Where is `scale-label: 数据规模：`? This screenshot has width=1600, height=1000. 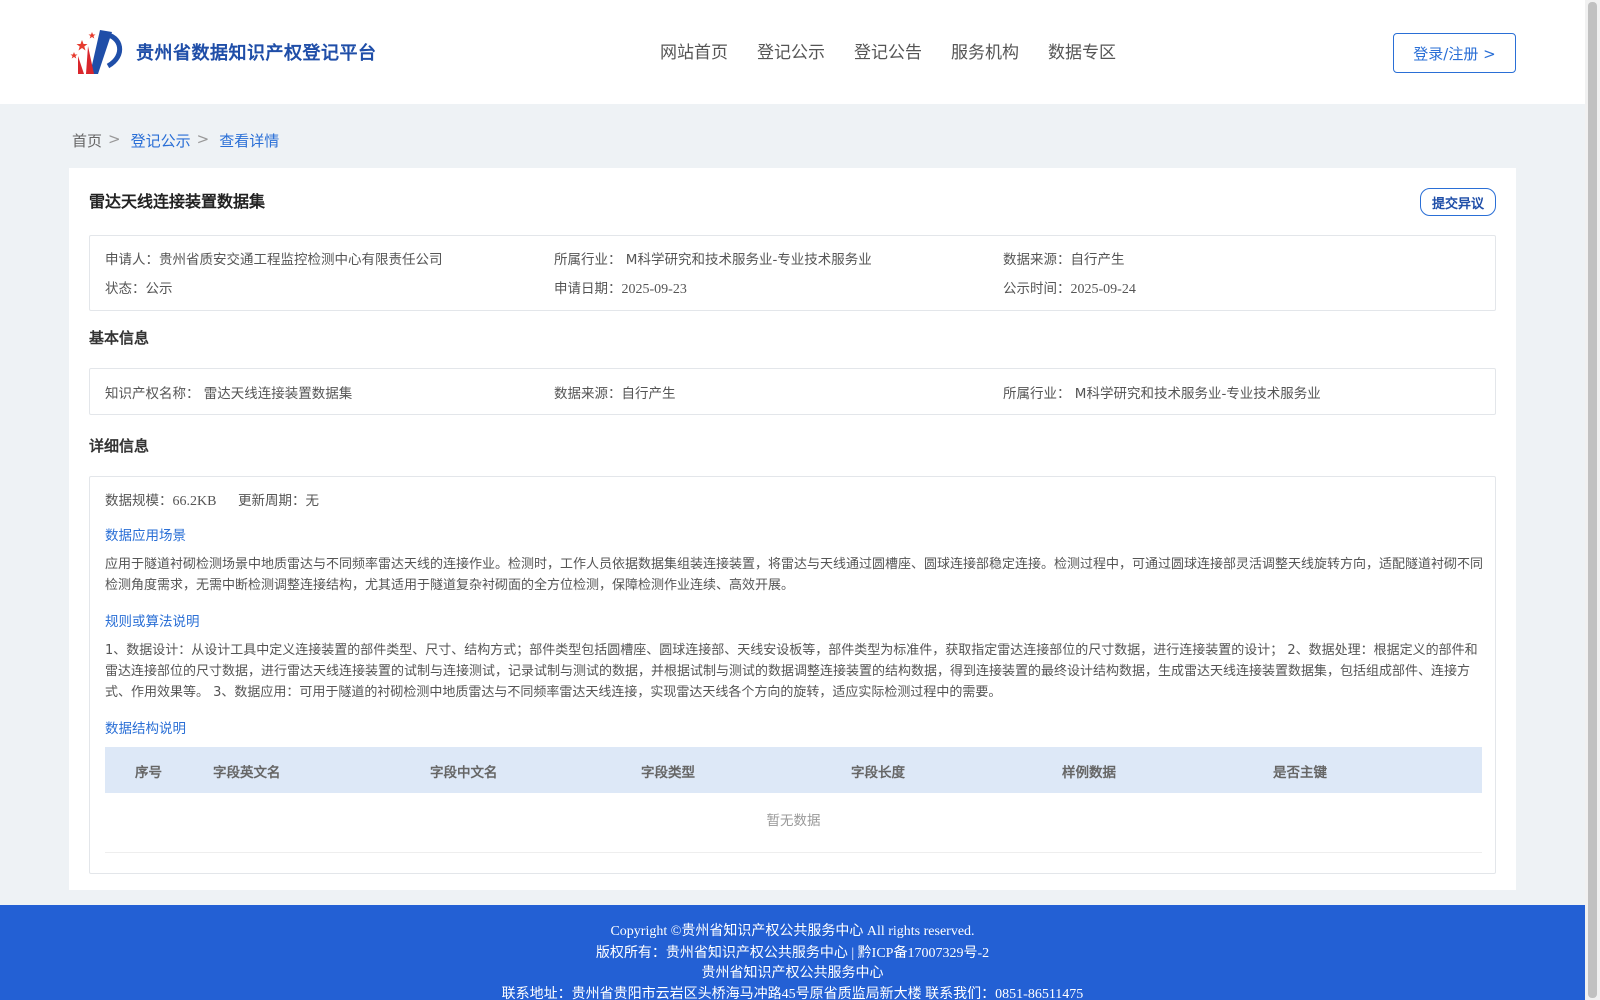
scale-label: 数据规模： is located at coordinates (139, 501).